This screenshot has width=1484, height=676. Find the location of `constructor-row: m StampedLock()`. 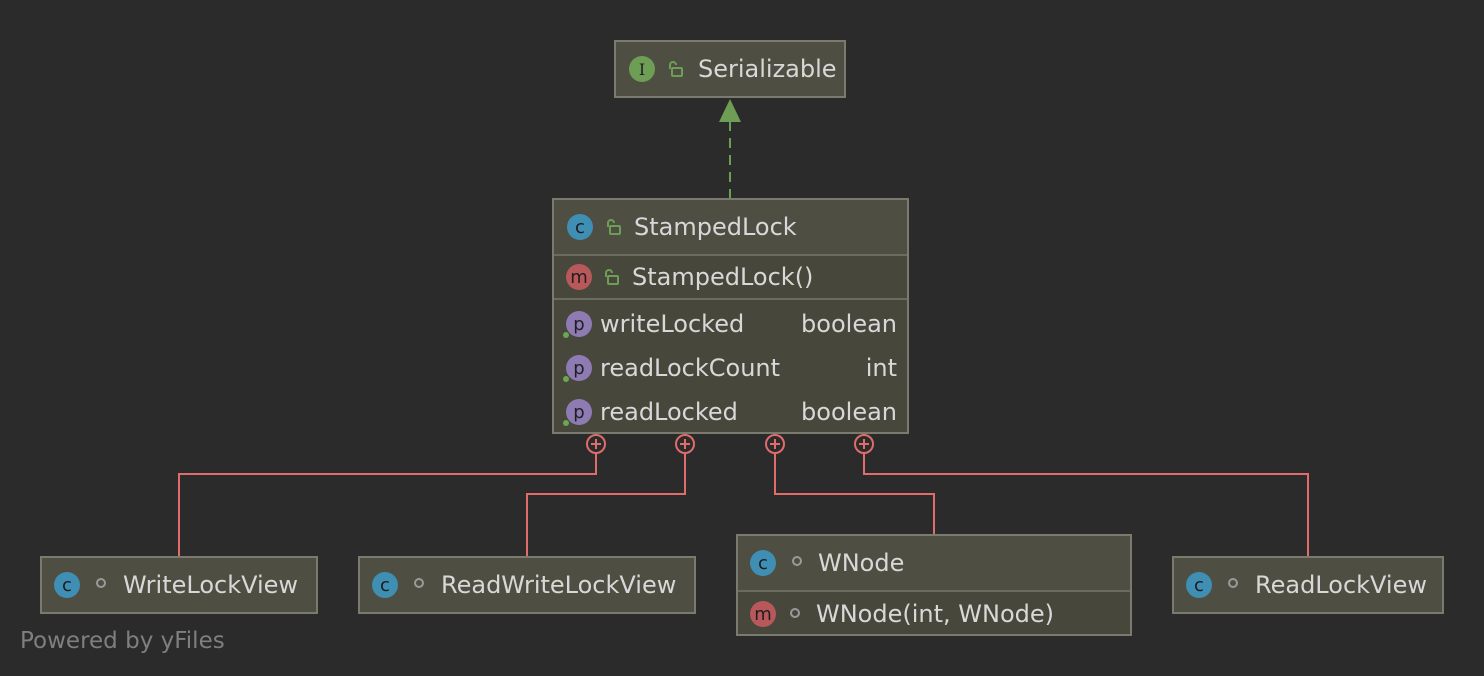

constructor-row: m StampedLock() is located at coordinates (730, 277).